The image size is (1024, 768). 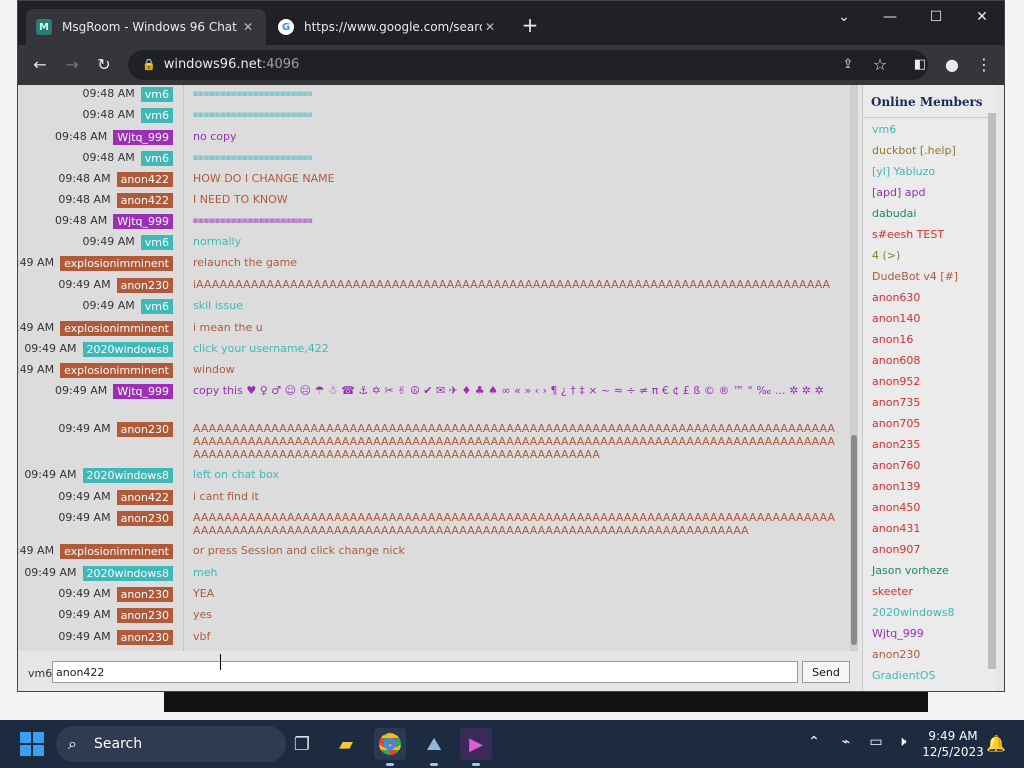 I want to click on member-item: anon608, so click(x=896, y=360).